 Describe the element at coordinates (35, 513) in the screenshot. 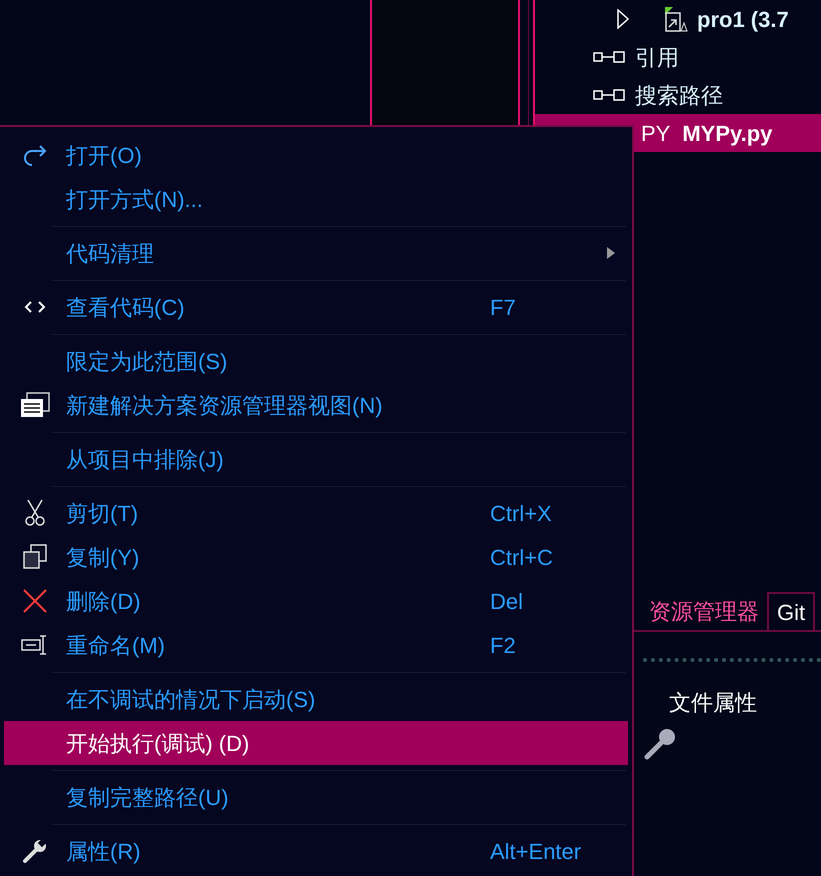

I see `scissors-icon` at that location.